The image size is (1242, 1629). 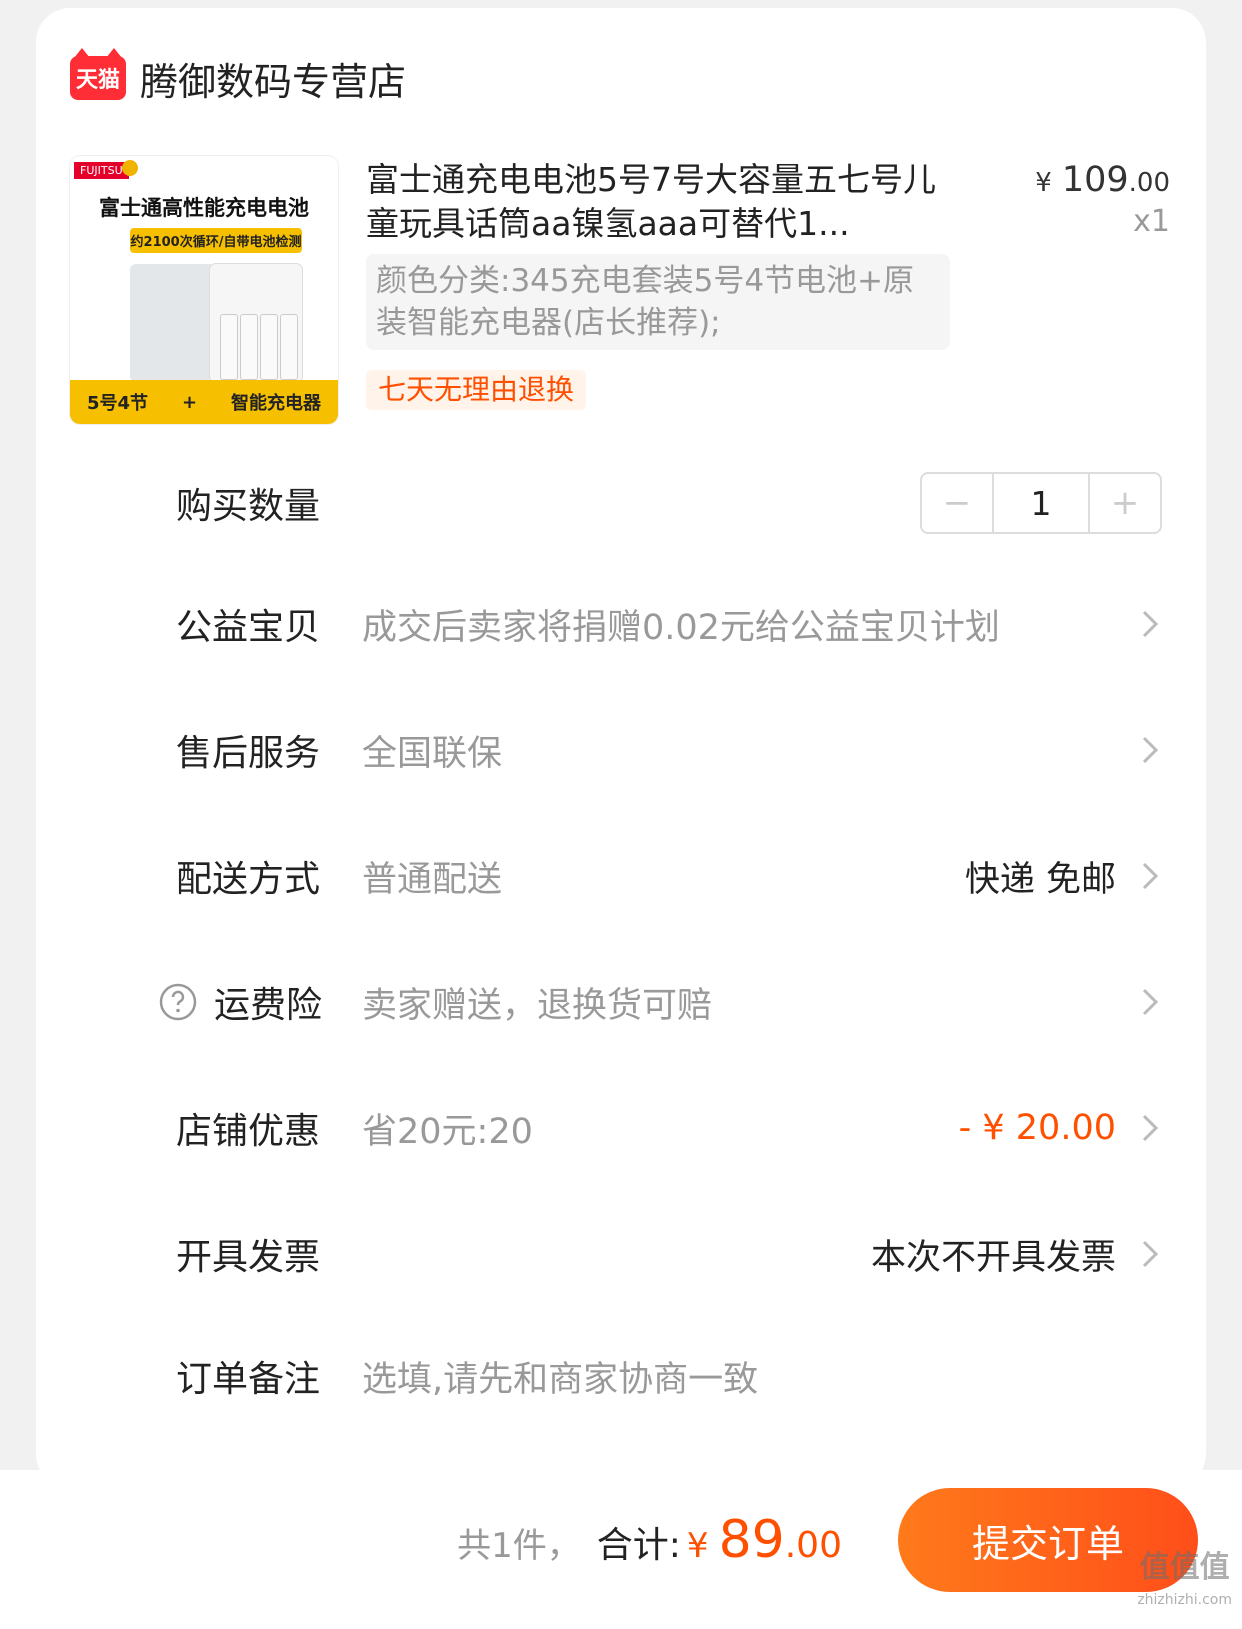 I want to click on watermark: 值值值 zhizhizhi.com, so click(x=1184, y=1584).